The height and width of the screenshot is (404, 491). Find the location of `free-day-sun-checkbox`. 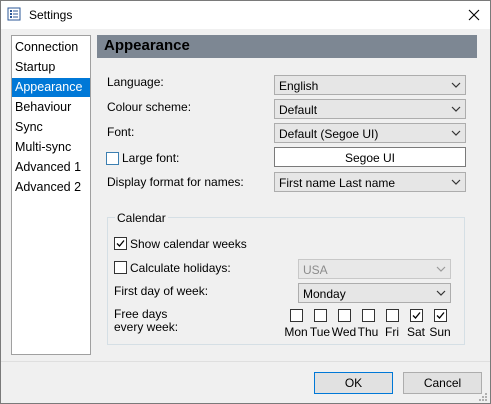

free-day-sun-checkbox is located at coordinates (440, 315).